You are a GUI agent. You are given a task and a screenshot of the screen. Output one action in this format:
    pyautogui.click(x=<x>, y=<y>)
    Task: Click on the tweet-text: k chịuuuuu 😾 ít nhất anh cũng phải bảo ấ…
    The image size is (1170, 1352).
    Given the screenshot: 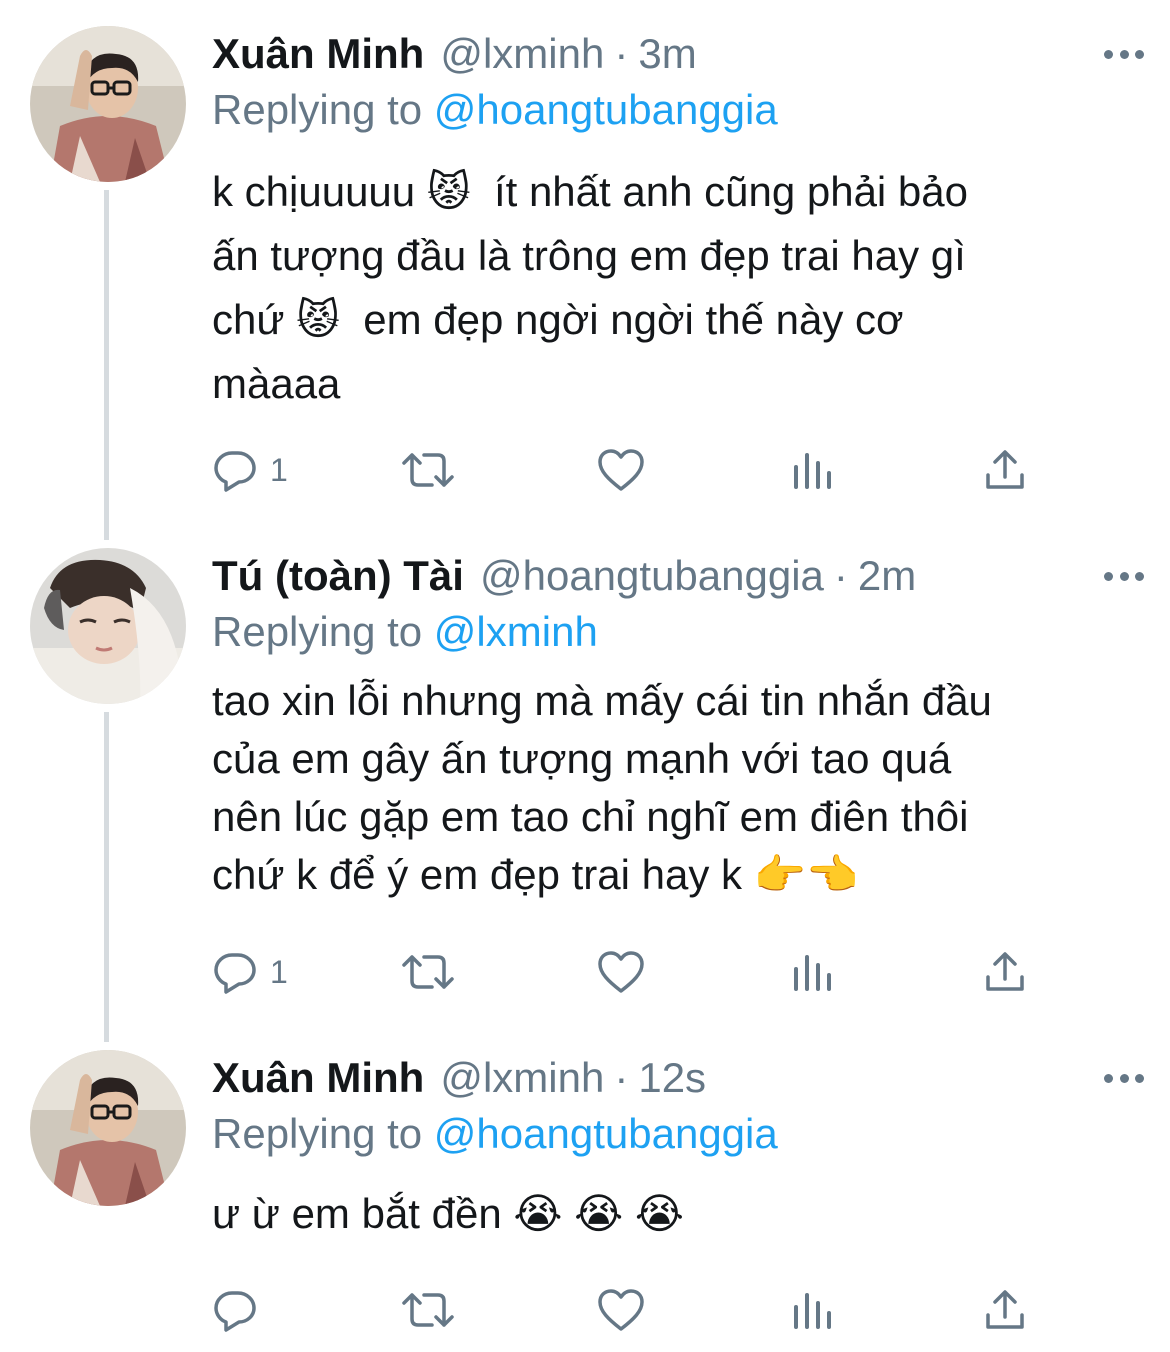 What is the action you would take?
    pyautogui.click(x=590, y=287)
    